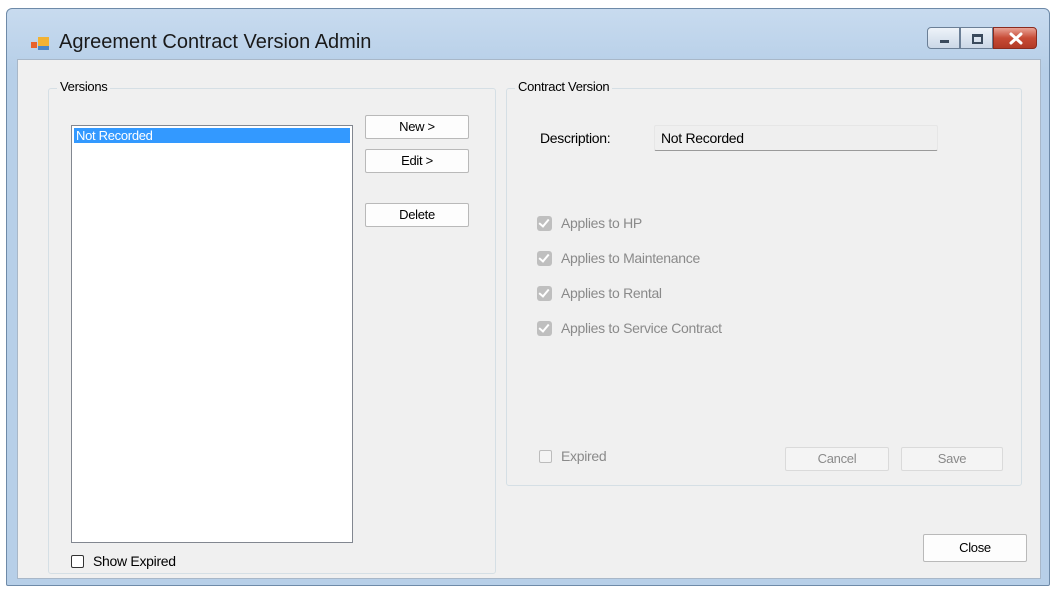 This screenshot has height=590, width=1056. What do you see at coordinates (630, 258) in the screenshot?
I see `applies-maintenance-label: Applies to Maintenance` at bounding box center [630, 258].